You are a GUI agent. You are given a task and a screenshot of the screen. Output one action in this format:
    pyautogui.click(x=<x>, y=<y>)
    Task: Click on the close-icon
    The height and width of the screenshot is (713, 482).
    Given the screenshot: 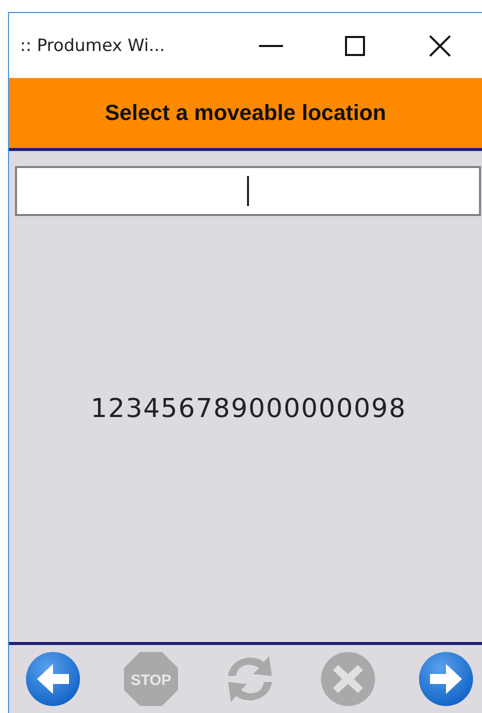 What is the action you would take?
    pyautogui.click(x=439, y=45)
    